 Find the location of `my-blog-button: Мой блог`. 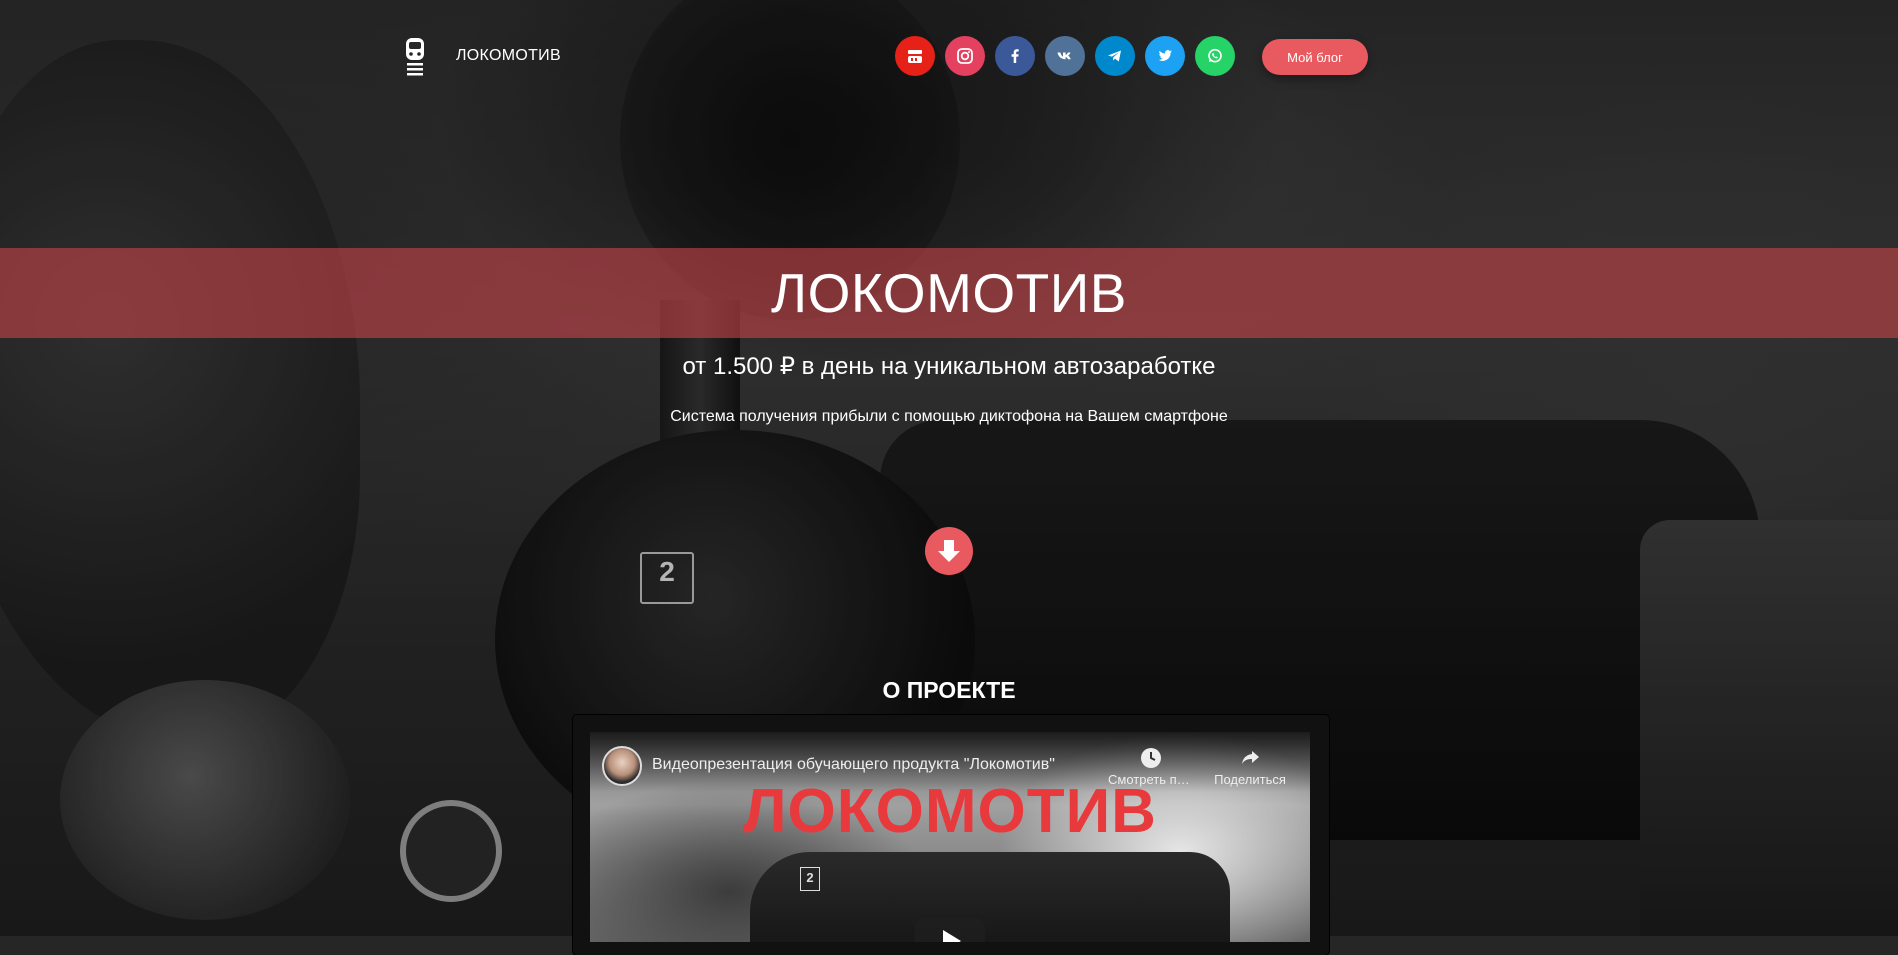

my-blog-button: Мой блог is located at coordinates (1315, 57).